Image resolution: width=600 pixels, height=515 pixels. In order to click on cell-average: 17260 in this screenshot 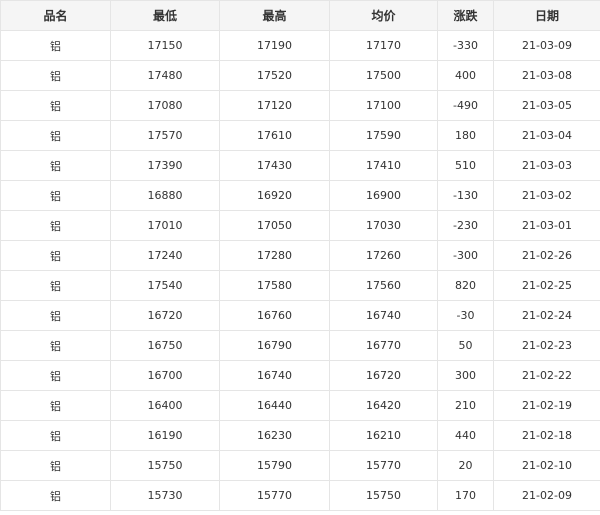, I will do `click(383, 255)`.